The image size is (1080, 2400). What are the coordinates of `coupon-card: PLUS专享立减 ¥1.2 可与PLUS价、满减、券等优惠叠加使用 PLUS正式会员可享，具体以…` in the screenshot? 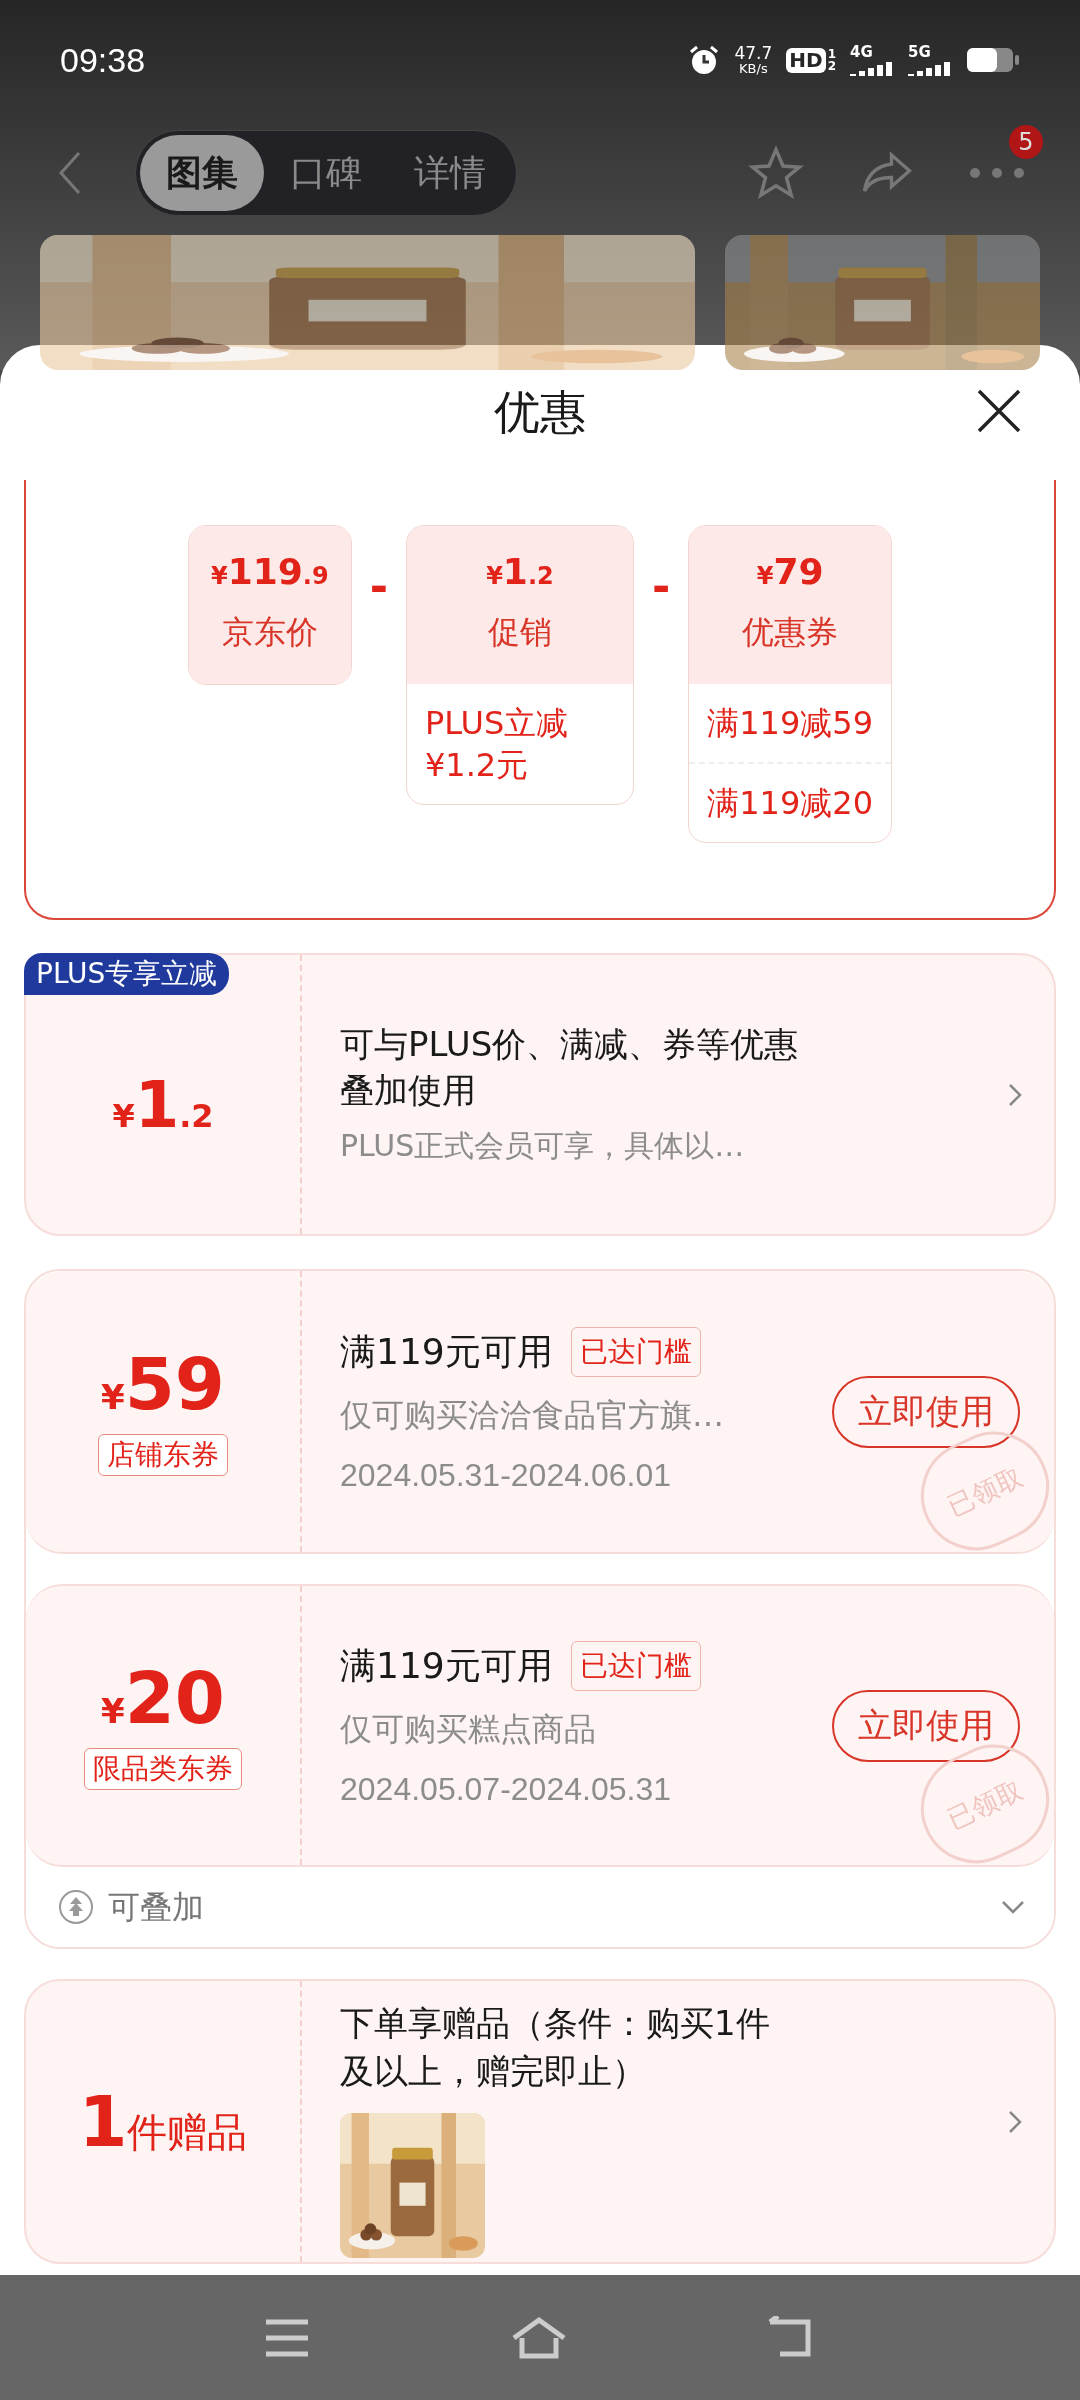 It's located at (540, 1094).